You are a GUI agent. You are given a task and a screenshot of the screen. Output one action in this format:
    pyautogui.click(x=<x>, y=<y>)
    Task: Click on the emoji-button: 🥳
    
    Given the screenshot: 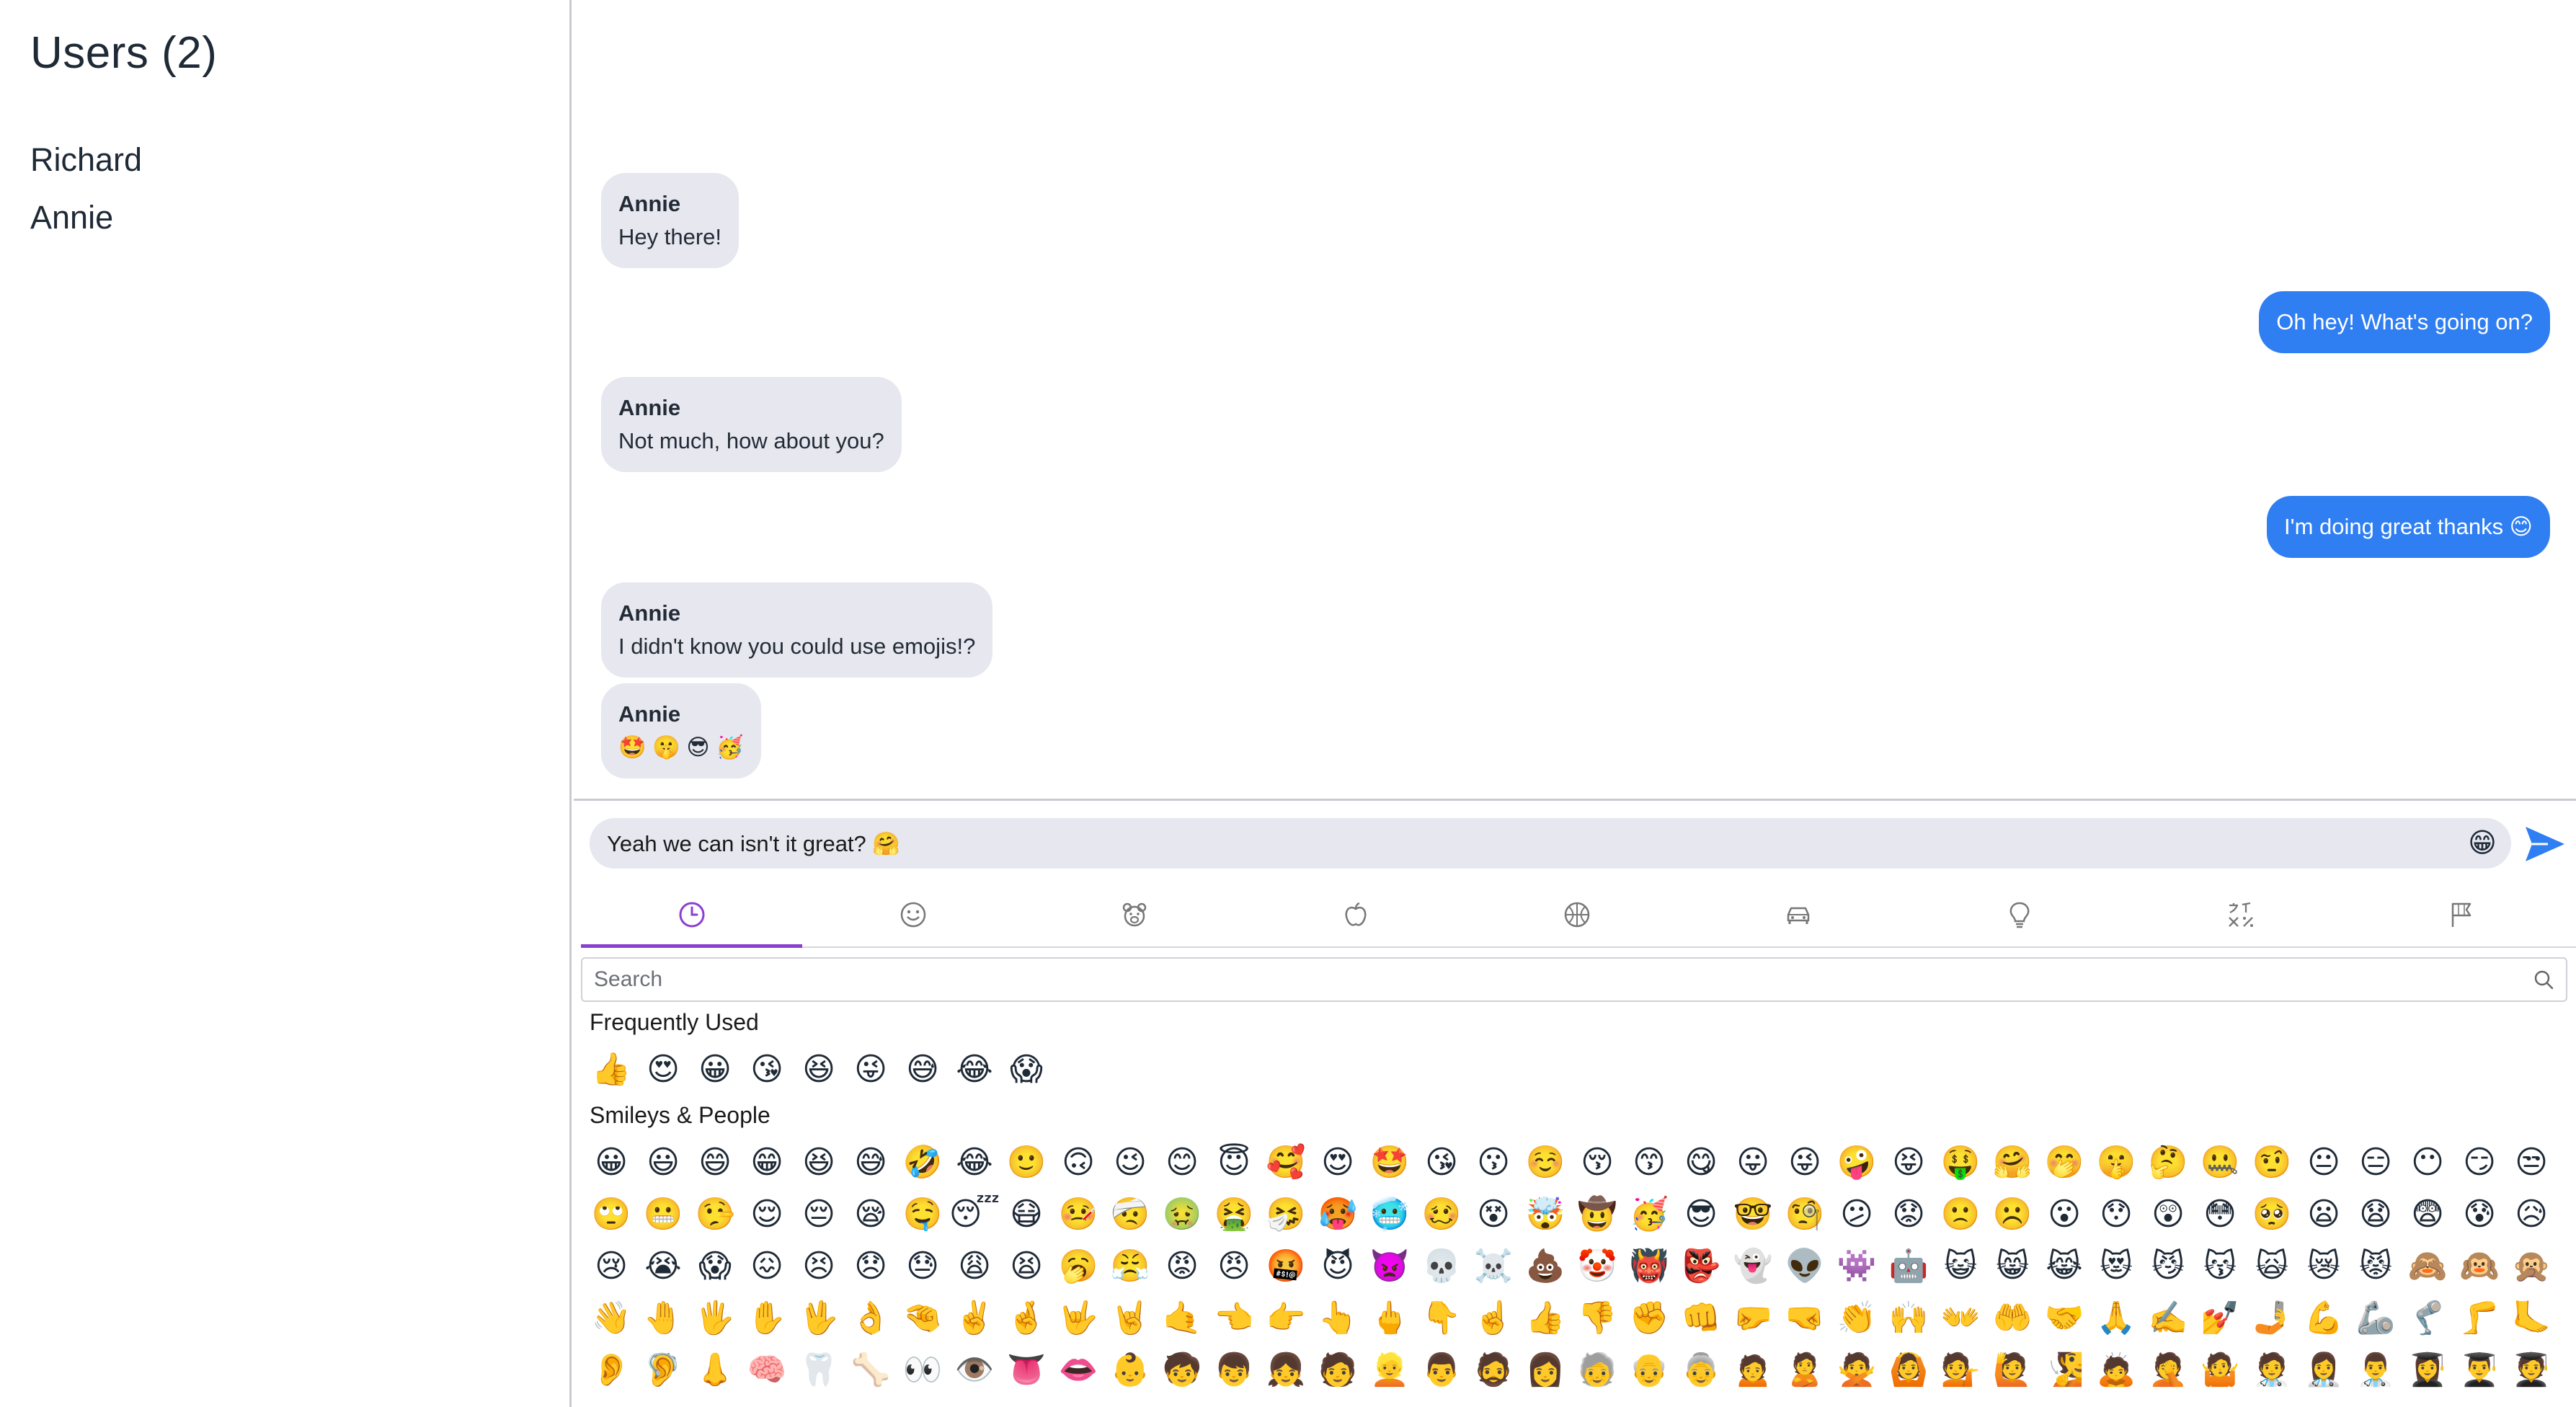 What is the action you would take?
    pyautogui.click(x=1649, y=1214)
    